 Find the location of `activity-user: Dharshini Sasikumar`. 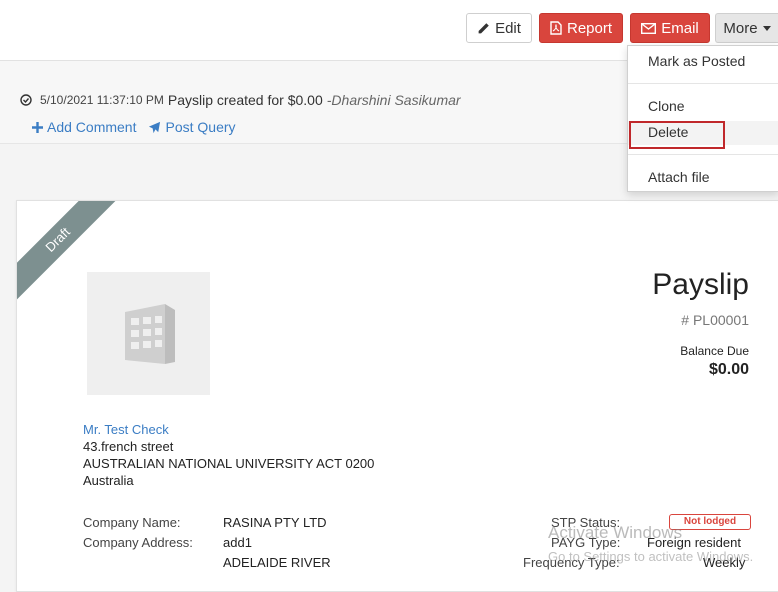

activity-user: Dharshini Sasikumar is located at coordinates (396, 100).